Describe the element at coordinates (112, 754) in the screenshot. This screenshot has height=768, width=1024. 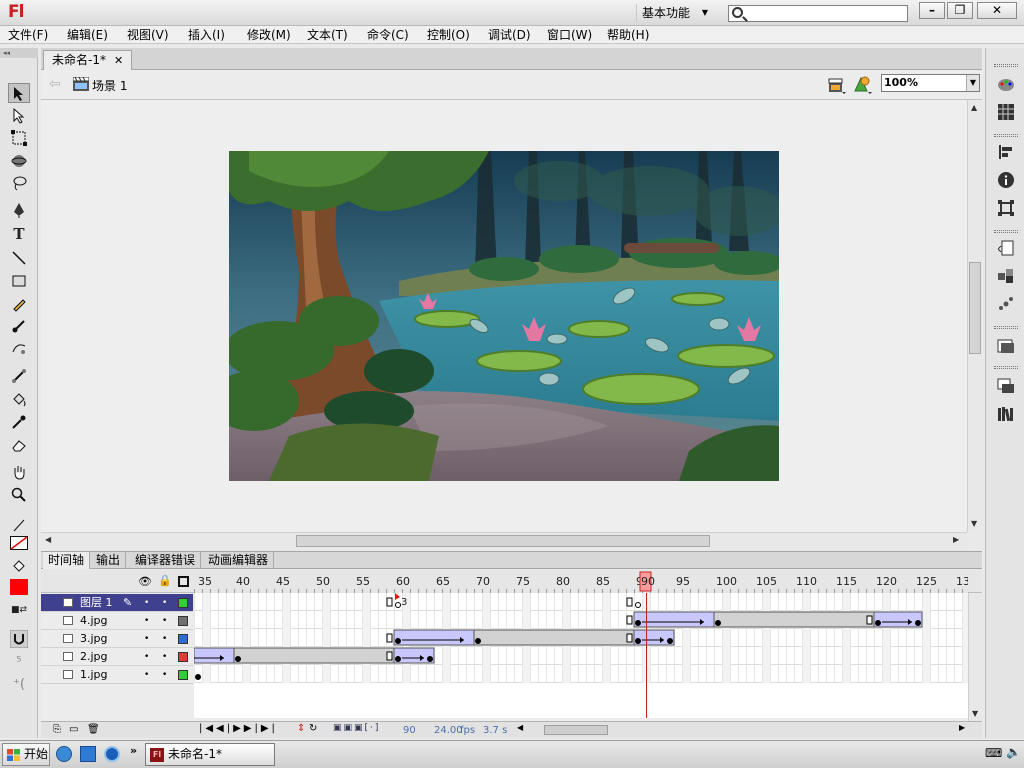
I see `ie-icon` at that location.